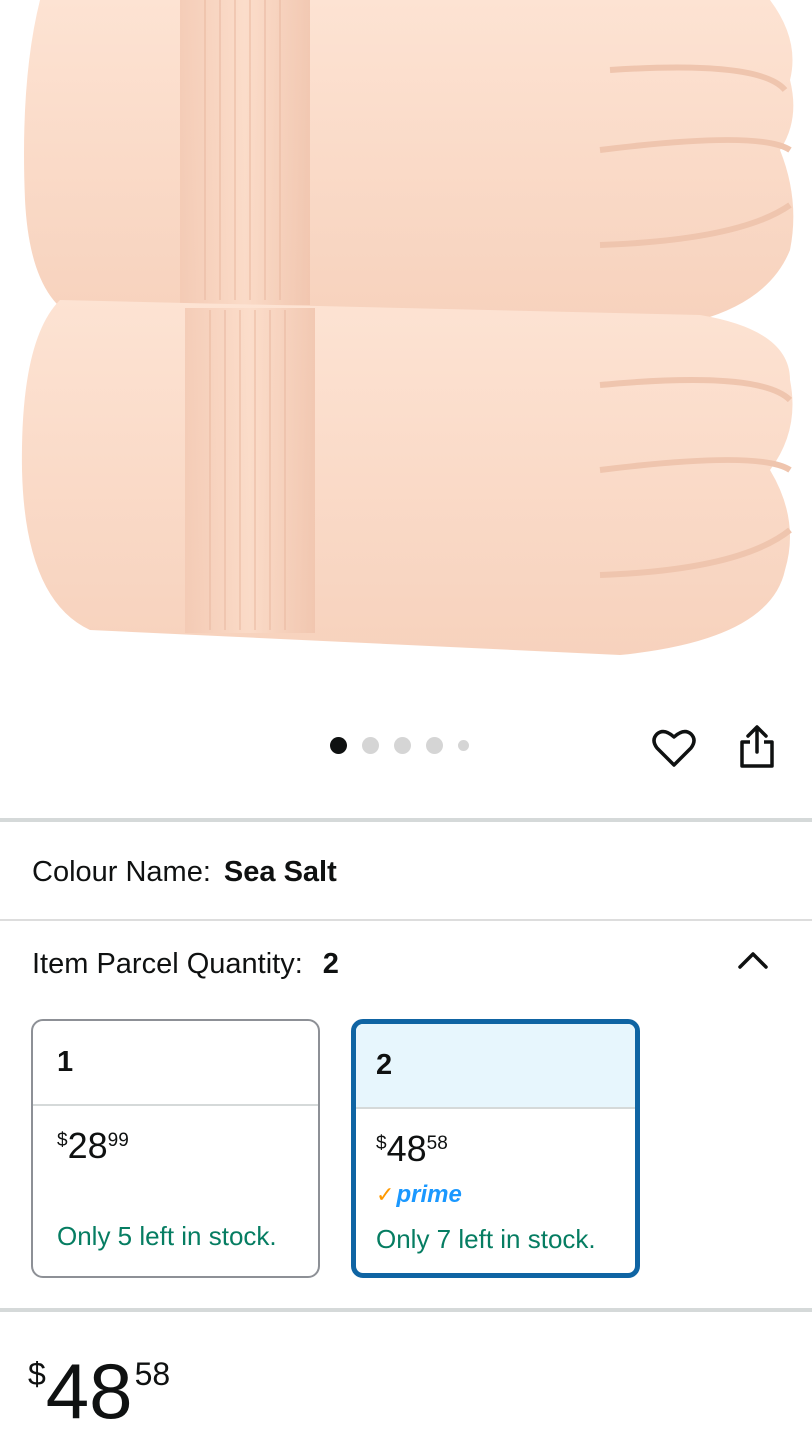  Describe the element at coordinates (385, 1194) in the screenshot. I see `prime-check-icon: ✓` at that location.